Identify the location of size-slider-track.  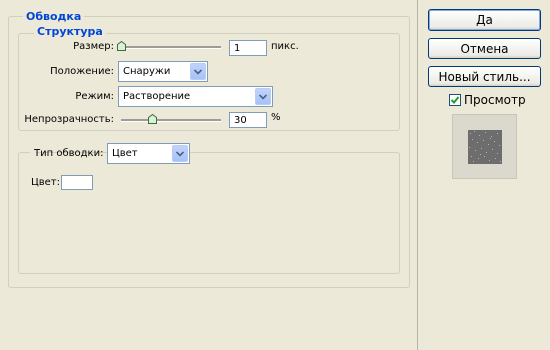
(171, 47).